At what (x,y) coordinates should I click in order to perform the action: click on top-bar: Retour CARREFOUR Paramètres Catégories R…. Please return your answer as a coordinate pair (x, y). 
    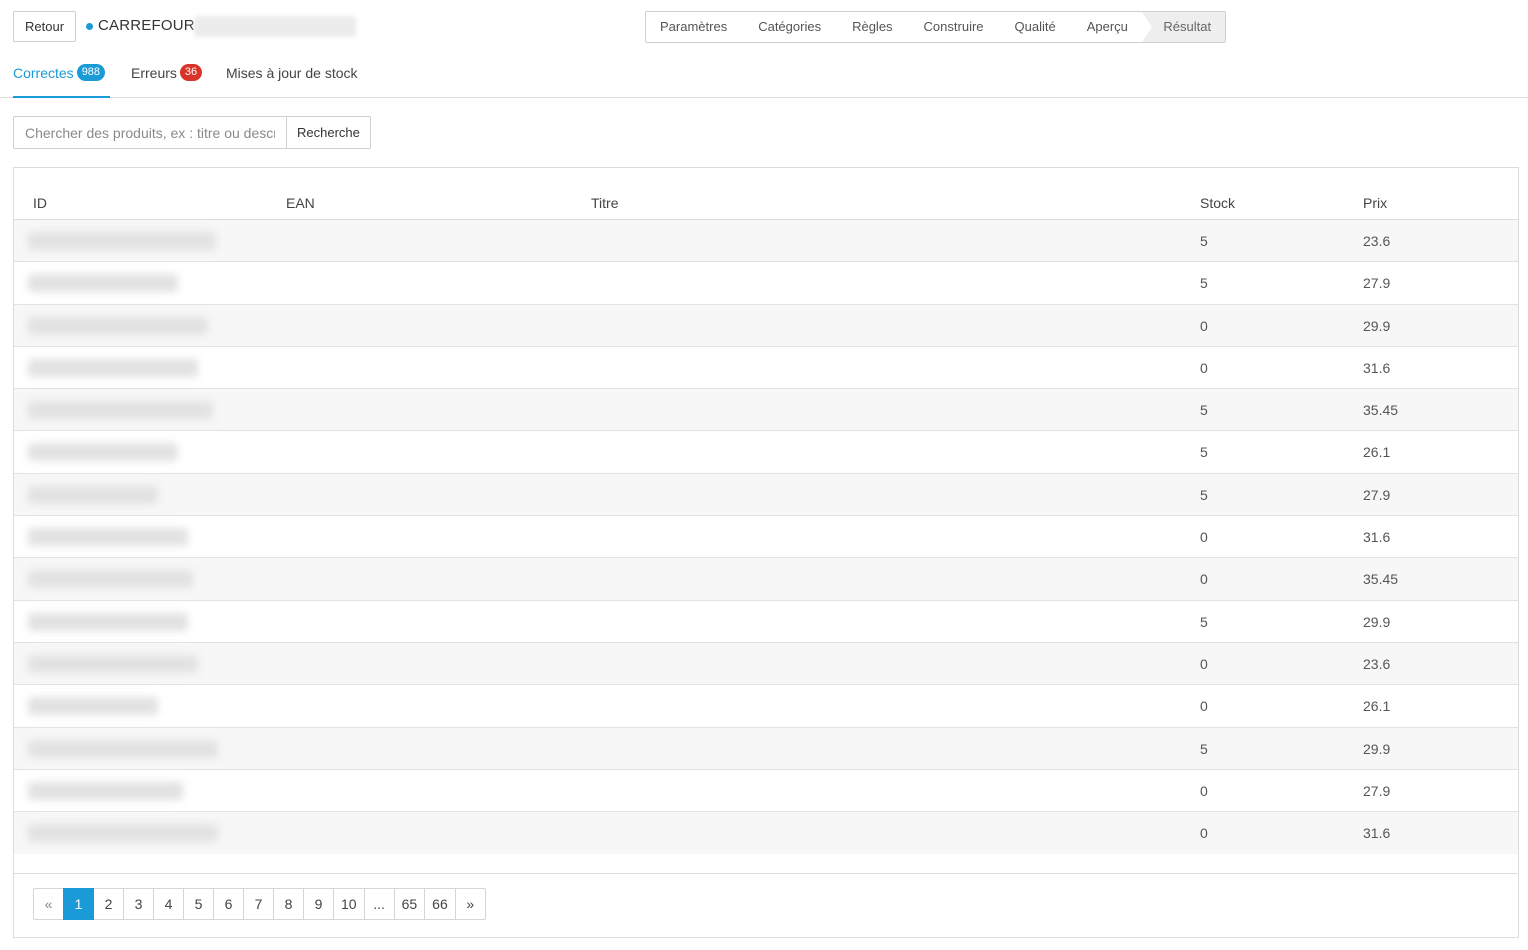
    Looking at the image, I should click on (764, 27).